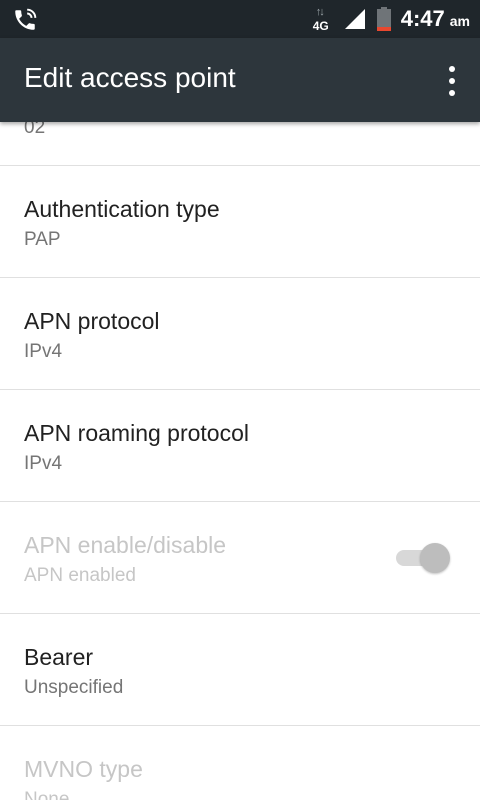 This screenshot has width=480, height=800. What do you see at coordinates (459, 21) in the screenshot?
I see `status-ampm: am` at bounding box center [459, 21].